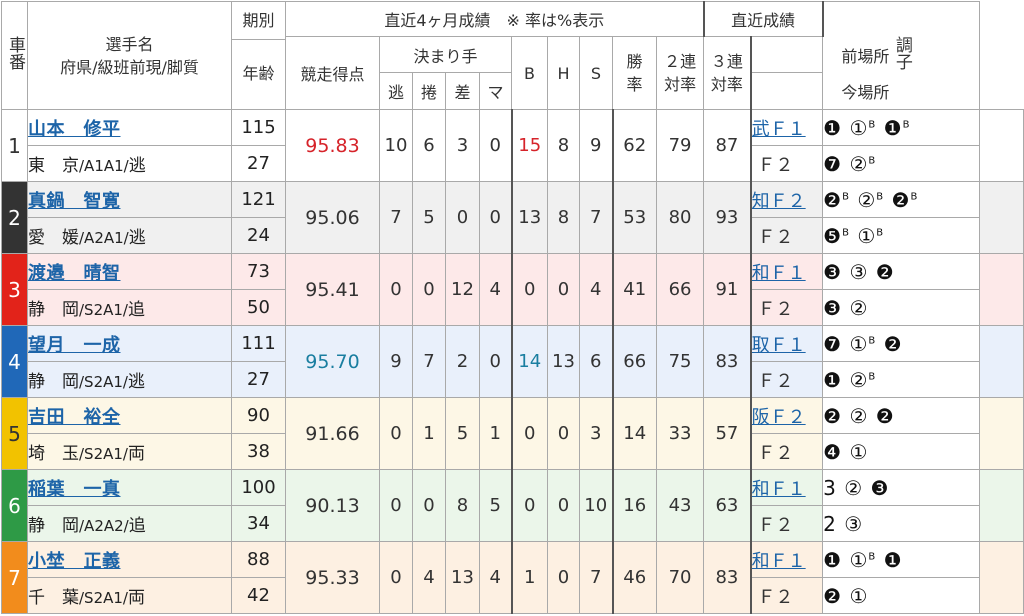 This screenshot has width=1024, height=616. What do you see at coordinates (396, 91) in the screenshot?
I see `header-nige: 逃` at bounding box center [396, 91].